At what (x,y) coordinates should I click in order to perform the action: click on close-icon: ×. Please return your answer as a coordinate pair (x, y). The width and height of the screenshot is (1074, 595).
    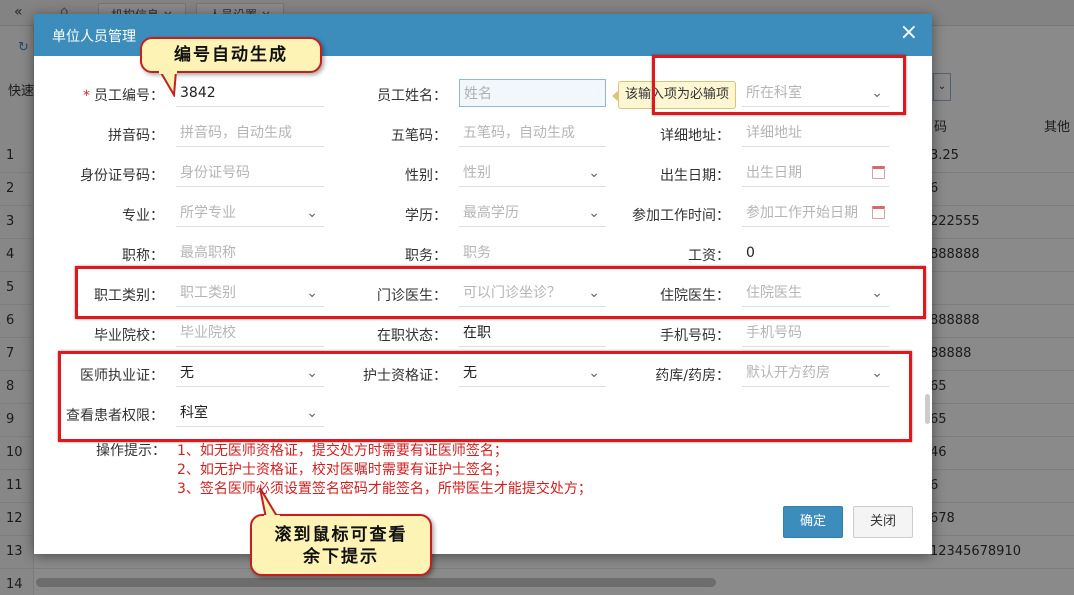
    Looking at the image, I should click on (909, 33).